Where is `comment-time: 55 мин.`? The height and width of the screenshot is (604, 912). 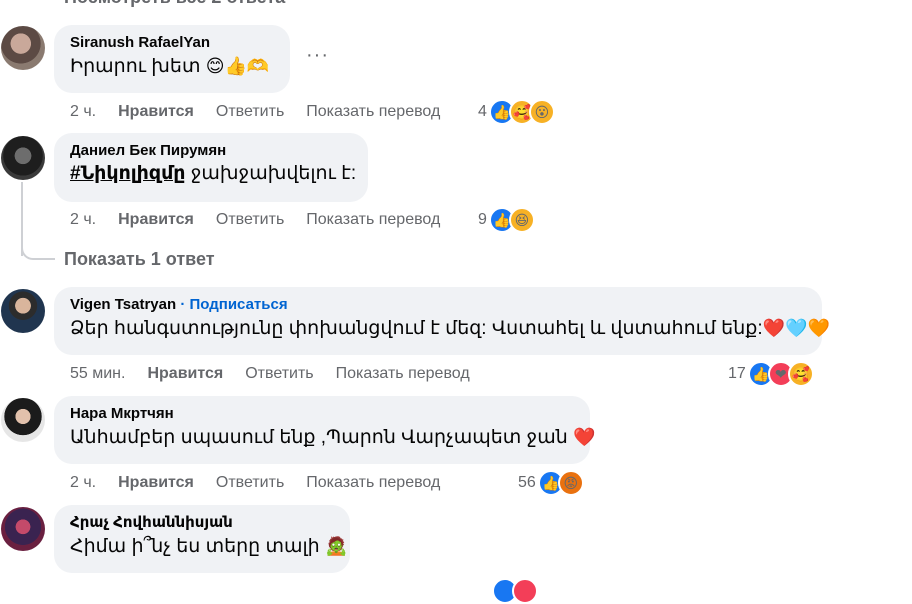 comment-time: 55 мин. is located at coordinates (97, 374).